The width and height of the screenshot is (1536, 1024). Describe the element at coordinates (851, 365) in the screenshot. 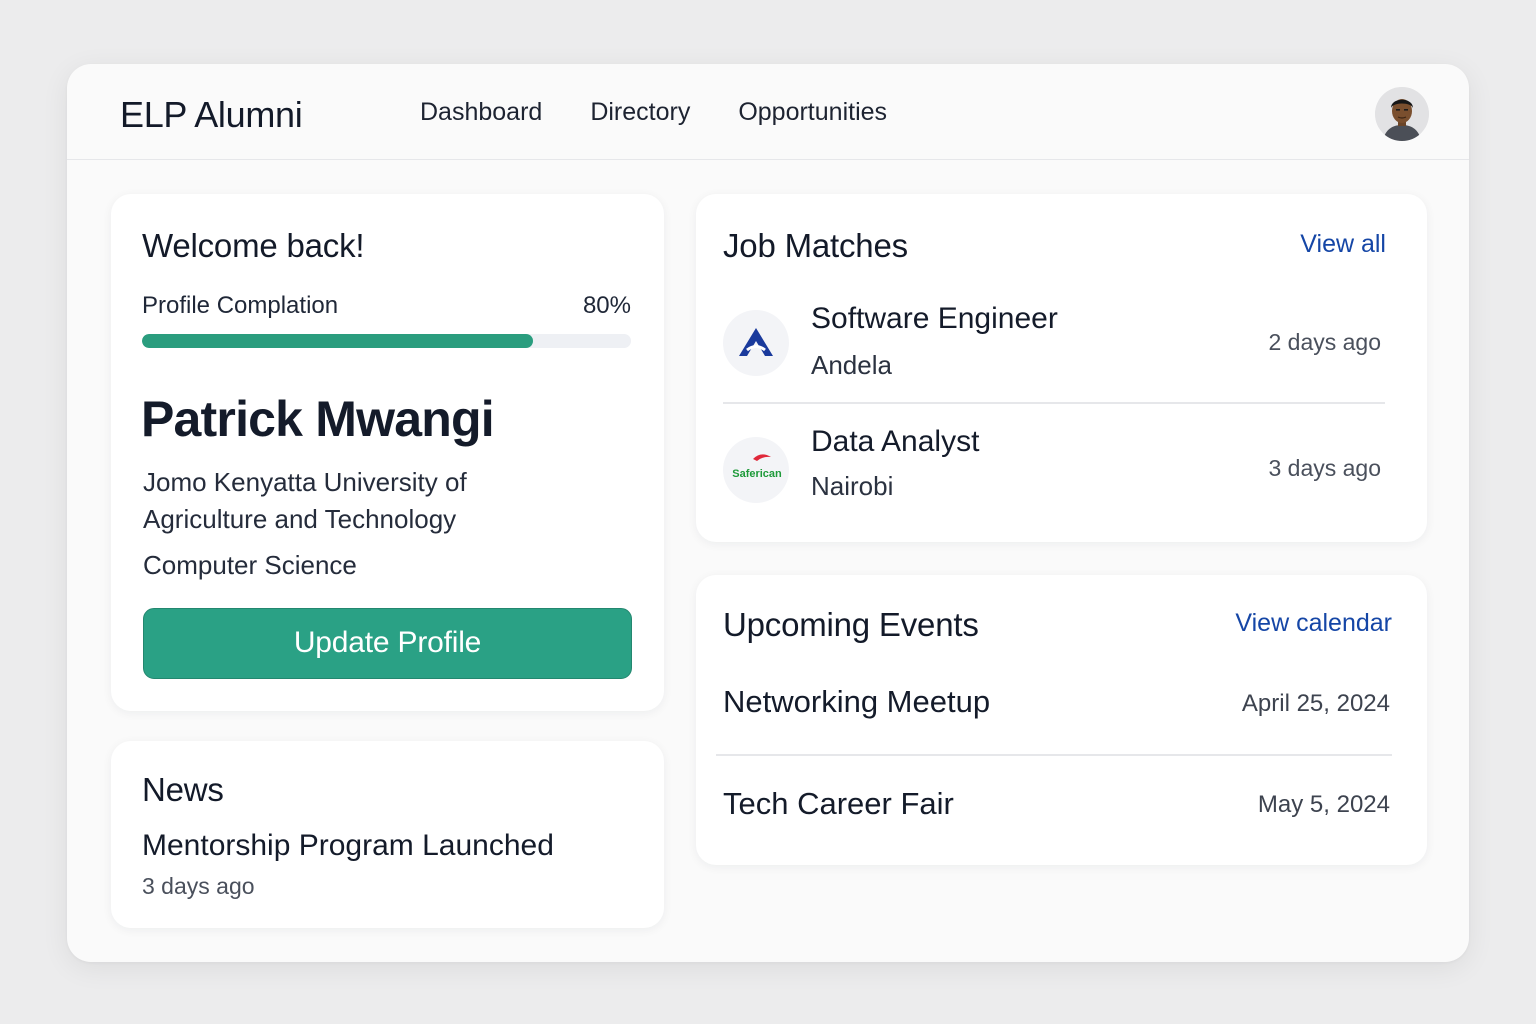

I see `job-company: Andela` at that location.